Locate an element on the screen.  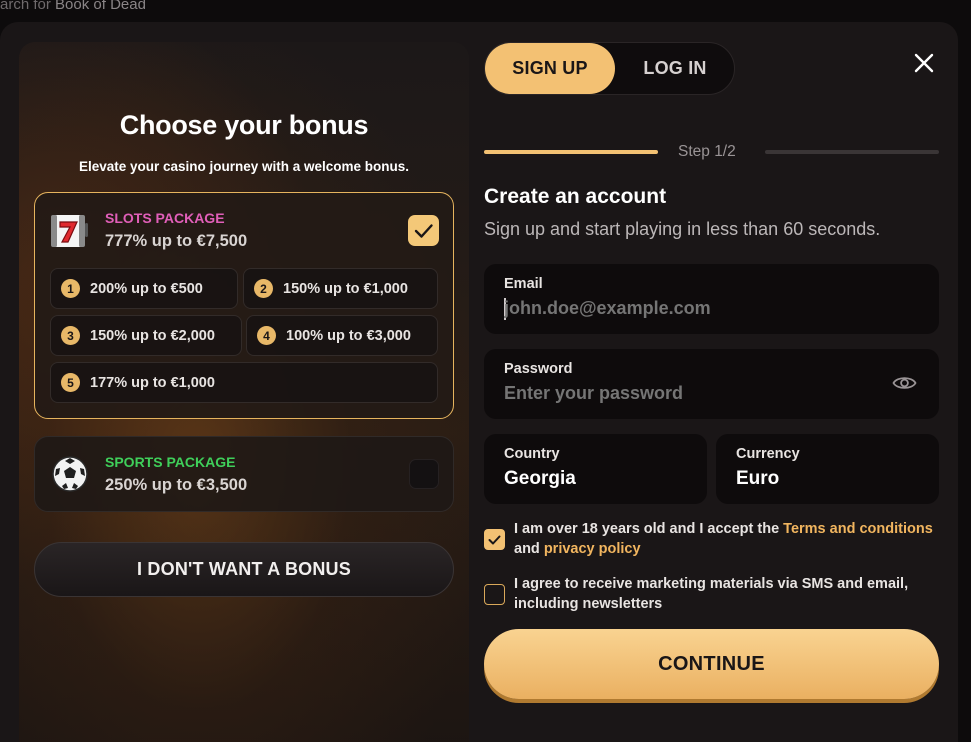
tier-number-badge: 5 is located at coordinates (70, 382).